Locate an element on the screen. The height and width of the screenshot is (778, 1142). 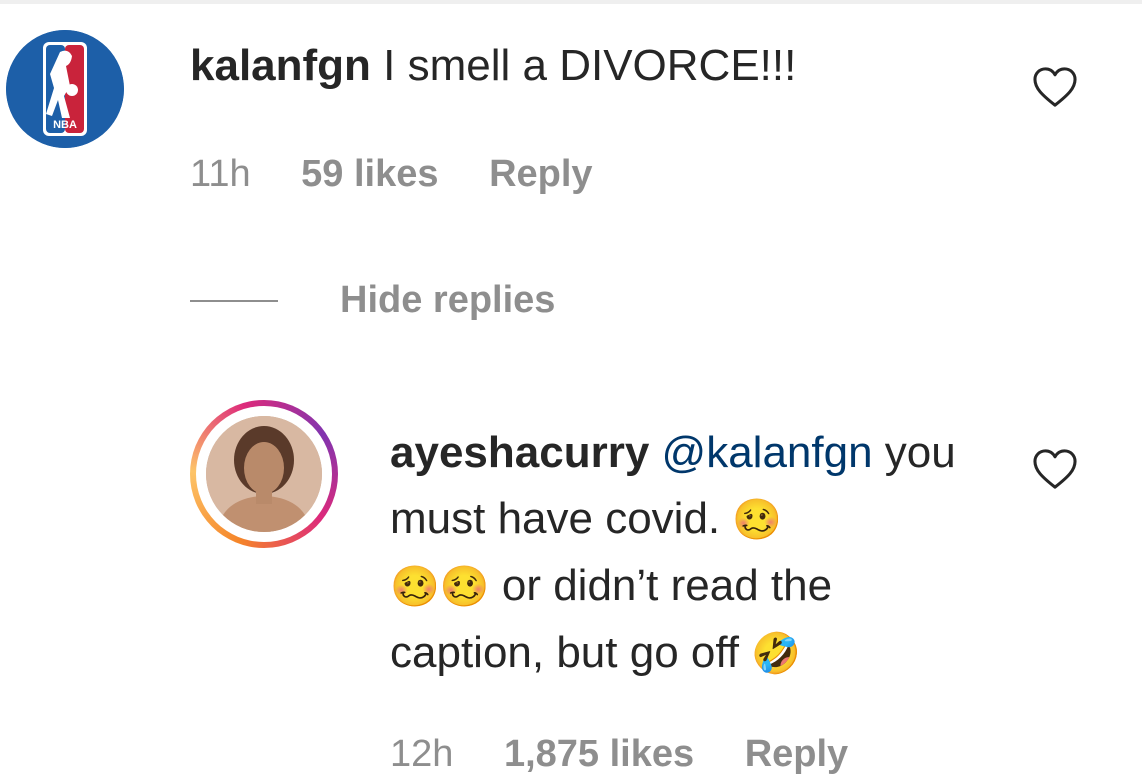
reply-time: 12h is located at coordinates (421, 754).